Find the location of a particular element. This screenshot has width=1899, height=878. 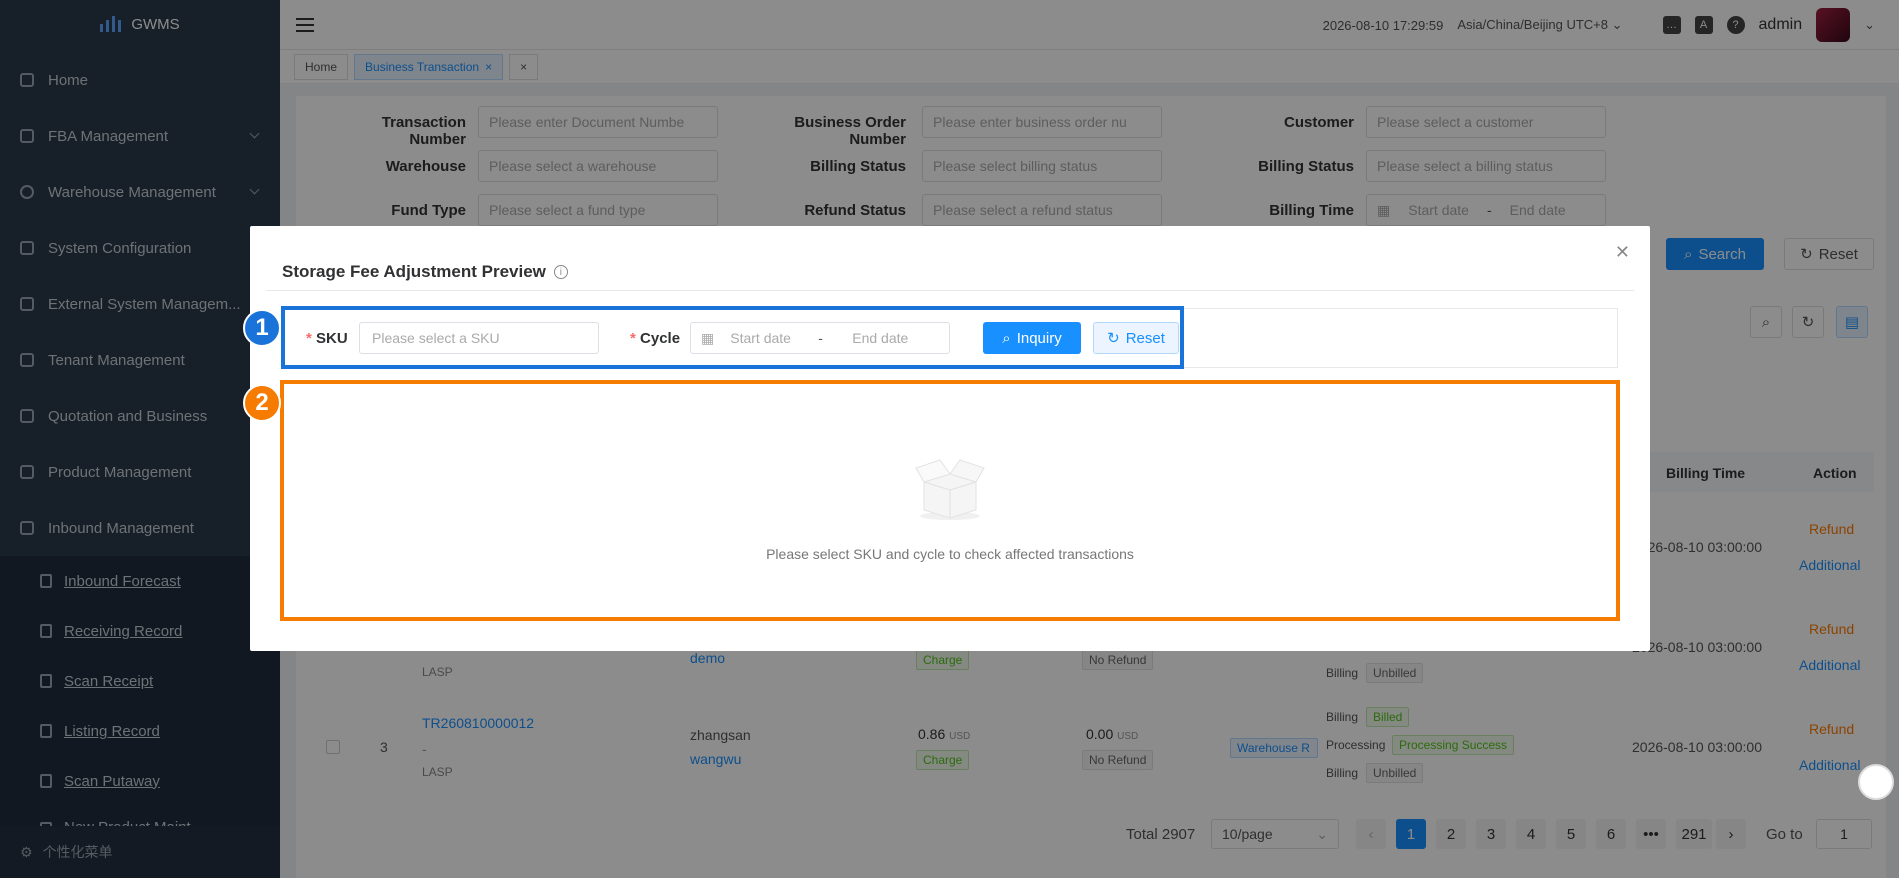

assistant-avatar is located at coordinates (1876, 782).